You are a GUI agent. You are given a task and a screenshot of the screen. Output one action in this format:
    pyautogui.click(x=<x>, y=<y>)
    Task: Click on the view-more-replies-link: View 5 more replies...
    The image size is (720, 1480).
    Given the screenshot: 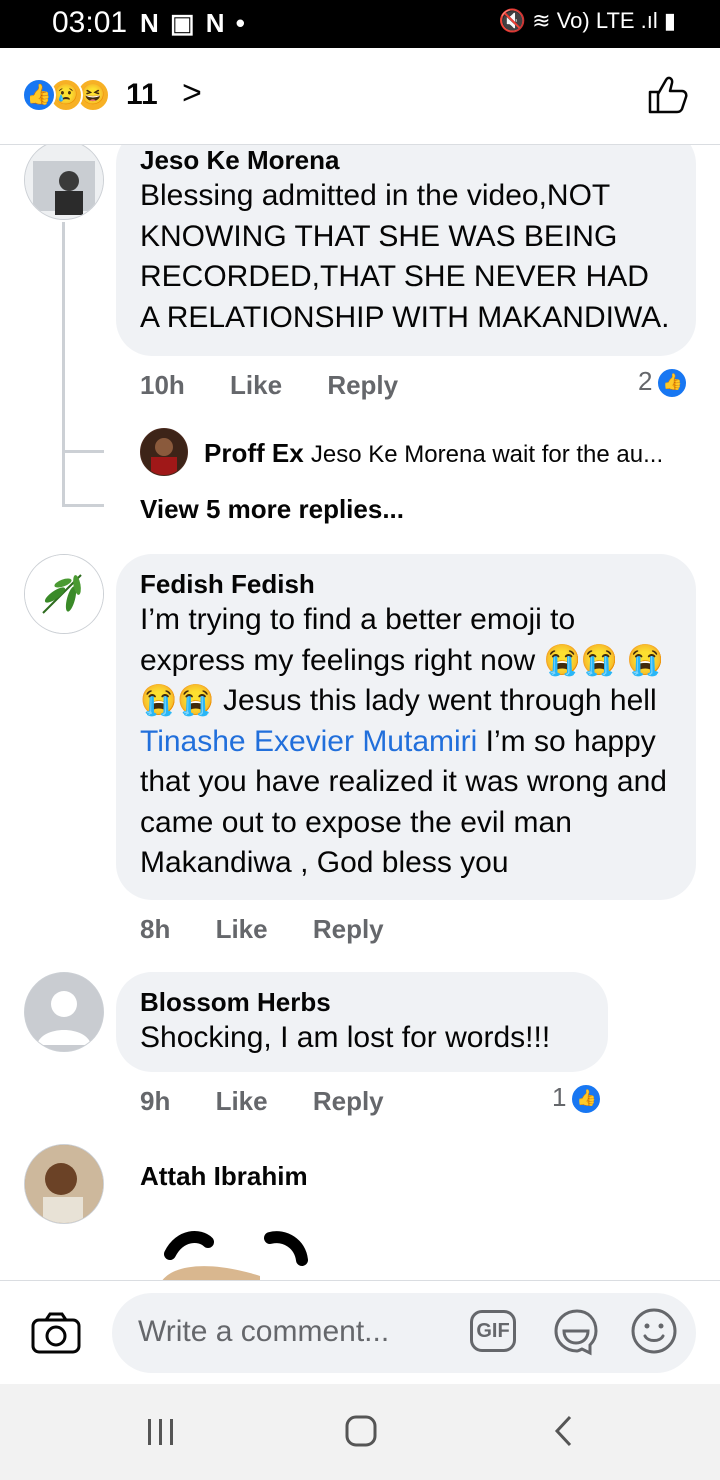 What is the action you would take?
    pyautogui.click(x=272, y=509)
    